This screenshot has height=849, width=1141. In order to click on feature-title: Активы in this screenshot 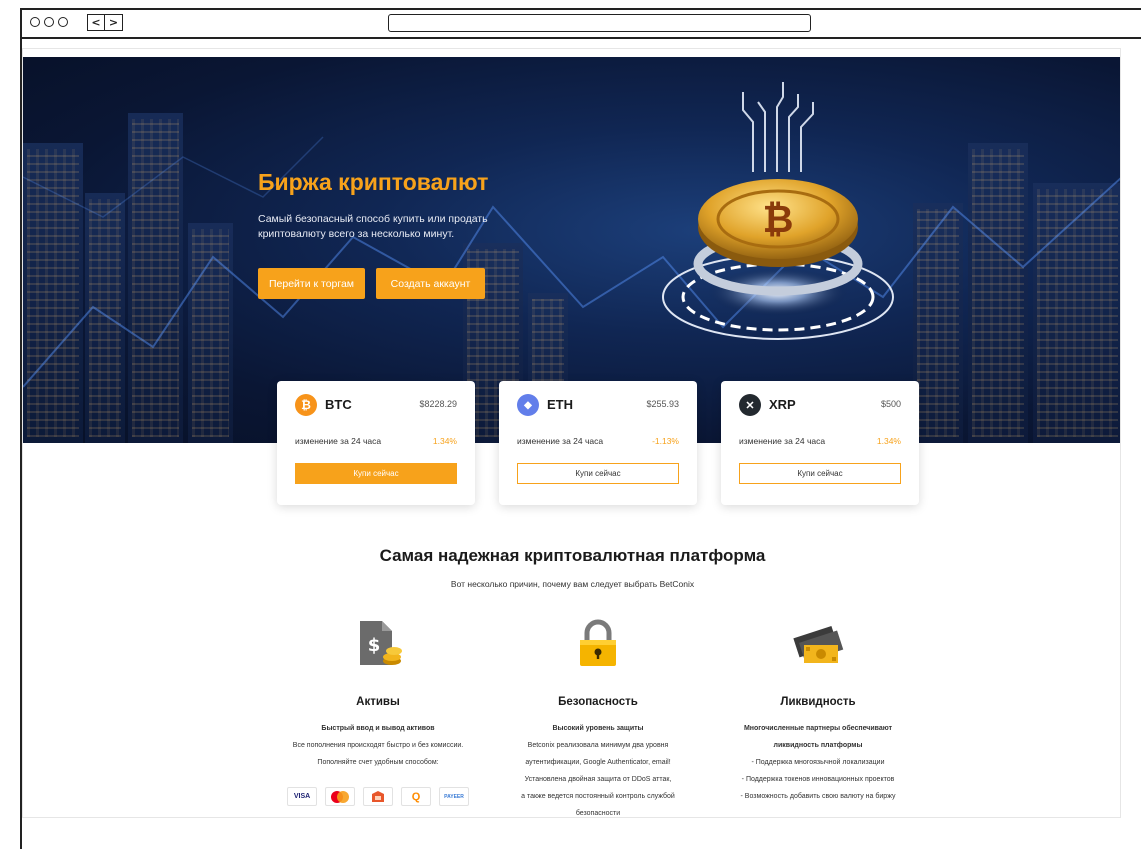, I will do `click(378, 702)`.